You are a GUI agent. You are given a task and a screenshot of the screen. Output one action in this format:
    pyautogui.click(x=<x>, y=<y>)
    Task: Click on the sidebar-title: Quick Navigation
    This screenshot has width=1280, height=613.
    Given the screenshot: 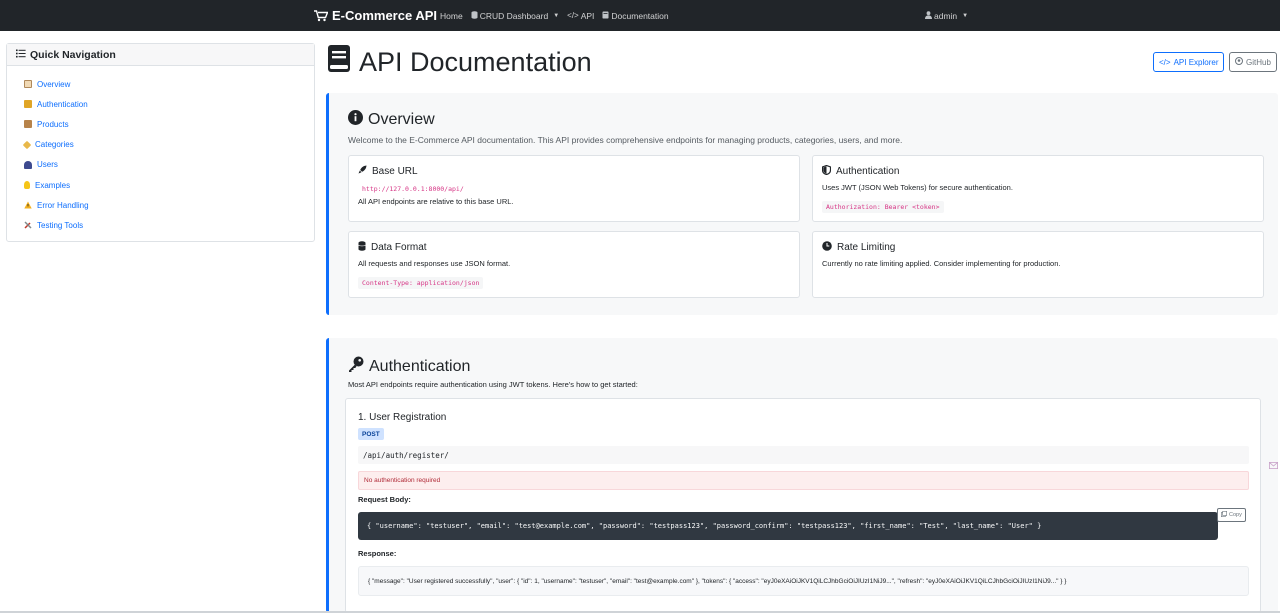 What is the action you would take?
    pyautogui.click(x=73, y=54)
    